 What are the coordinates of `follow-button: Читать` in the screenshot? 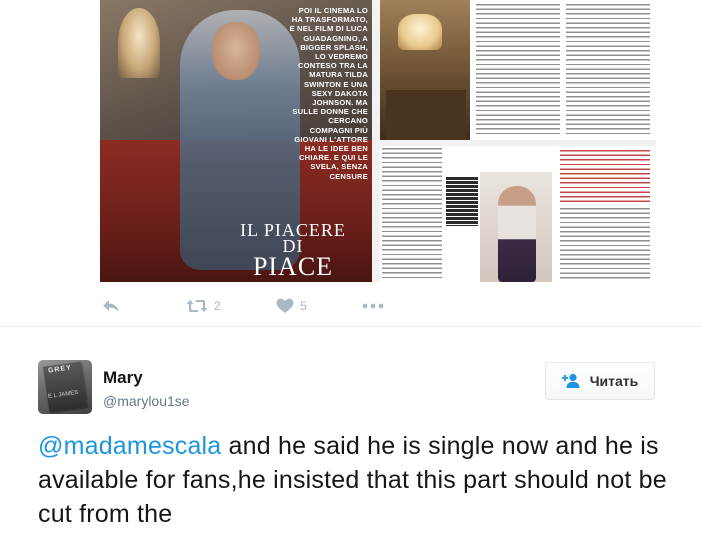 It's located at (600, 381).